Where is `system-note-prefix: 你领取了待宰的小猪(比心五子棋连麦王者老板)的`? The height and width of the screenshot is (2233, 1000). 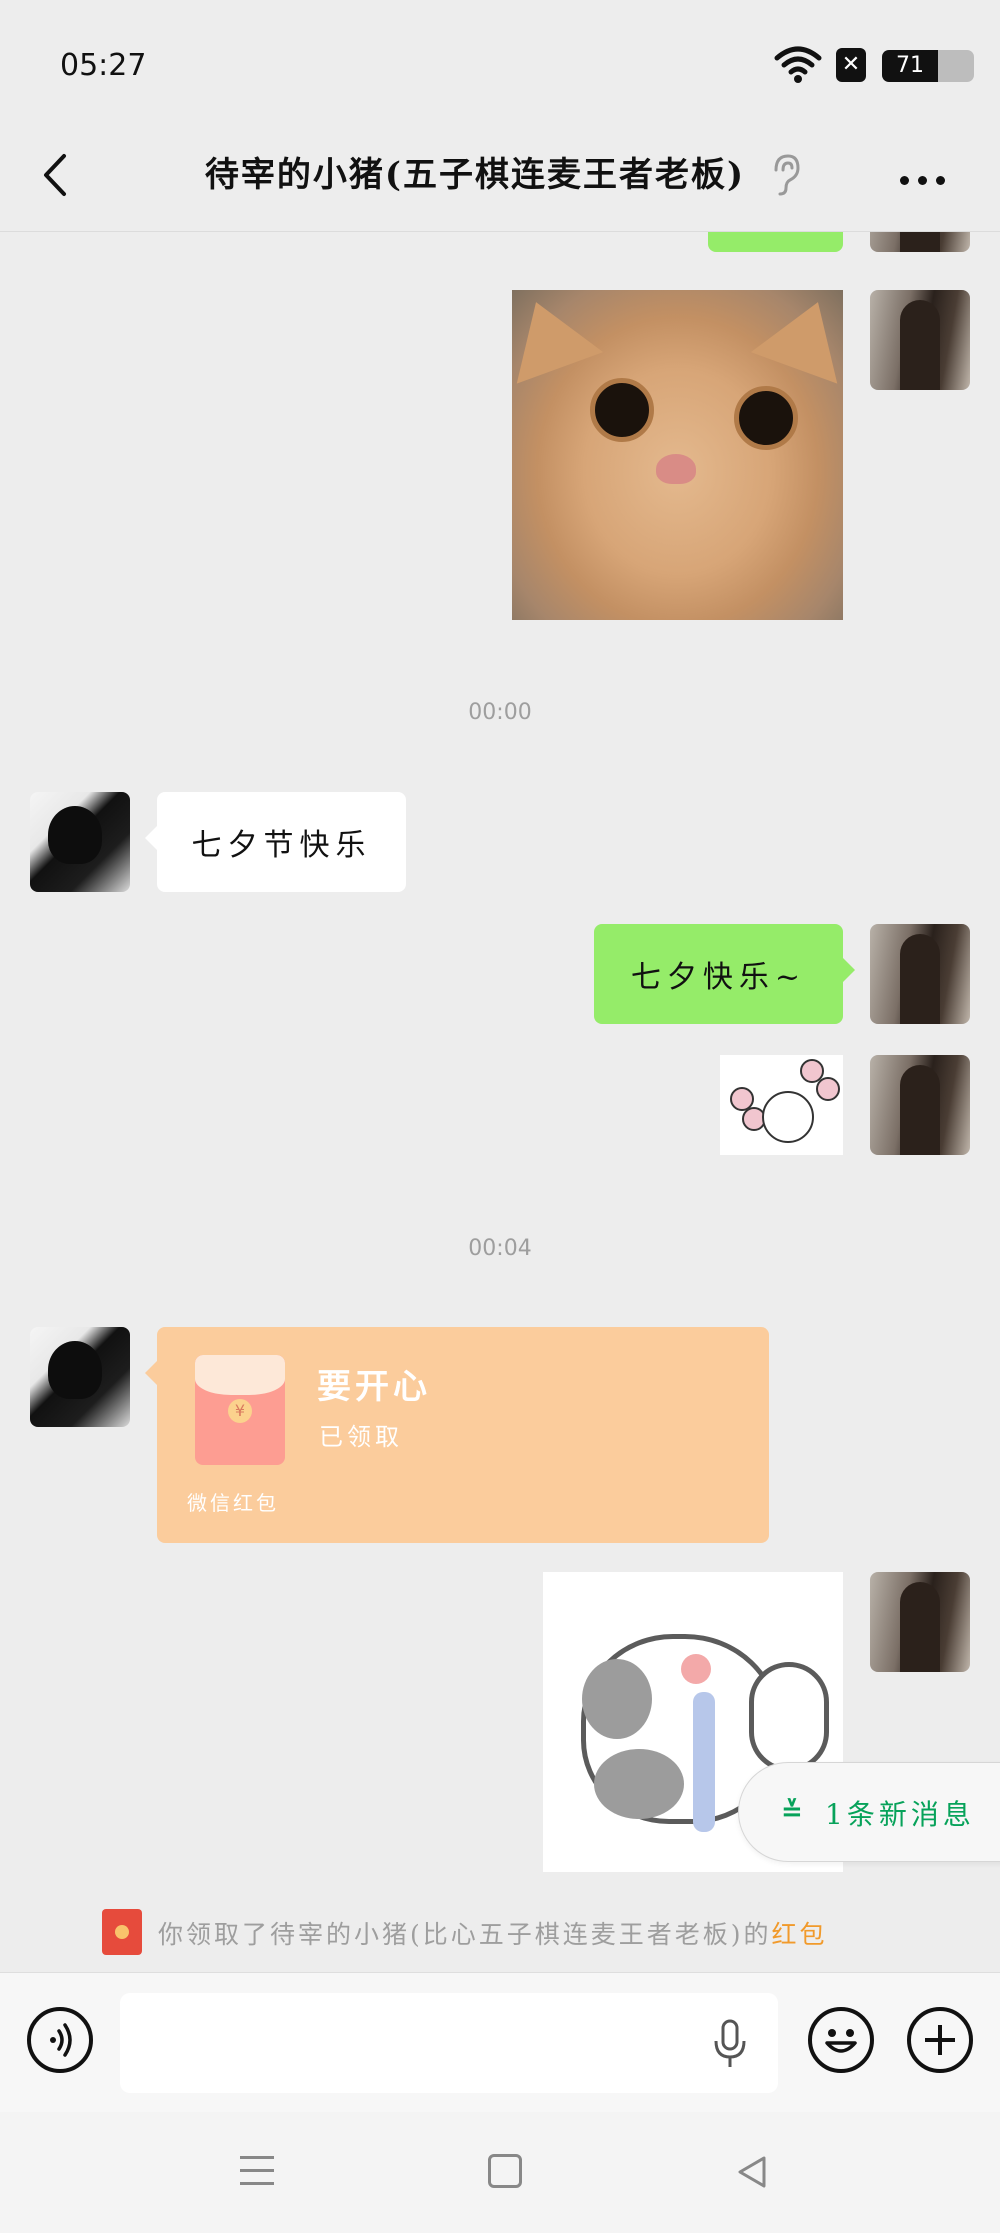 system-note-prefix: 你领取了待宰的小猪(比心五子棋连麦王者老板)的 is located at coordinates (465, 1934).